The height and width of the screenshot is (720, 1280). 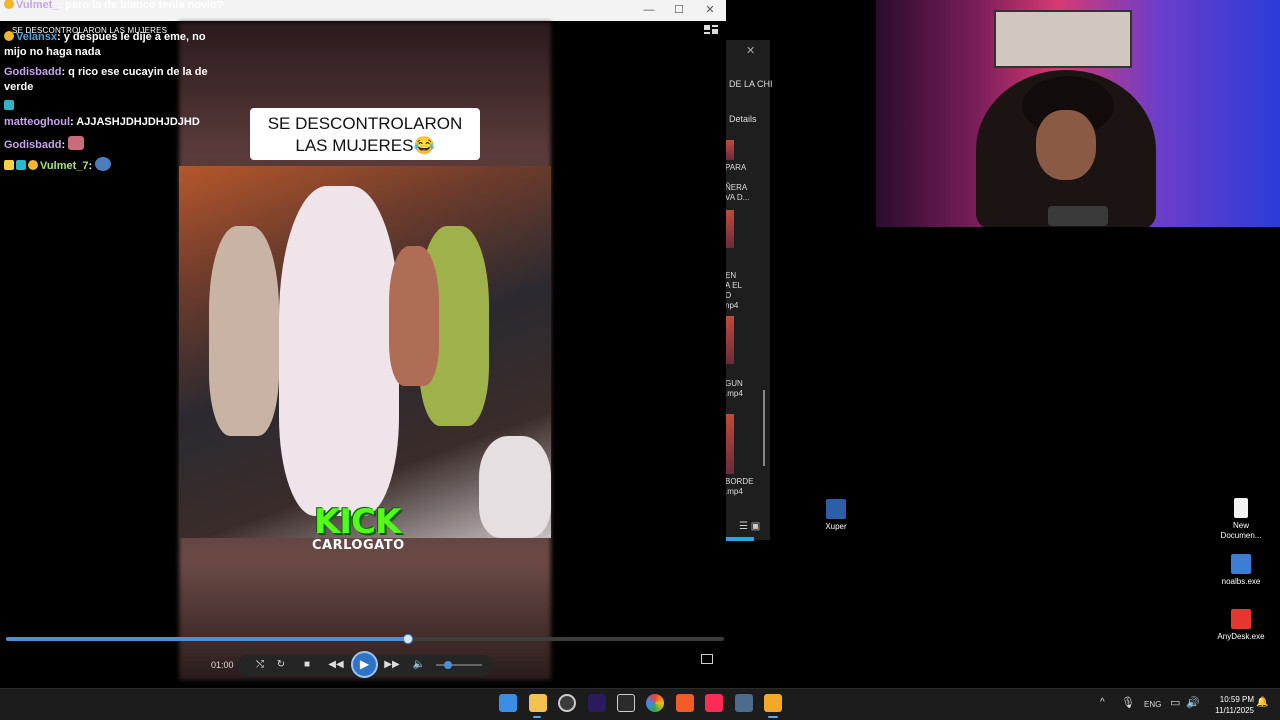 What do you see at coordinates (508, 703) in the screenshot?
I see `windows-start-icon` at bounding box center [508, 703].